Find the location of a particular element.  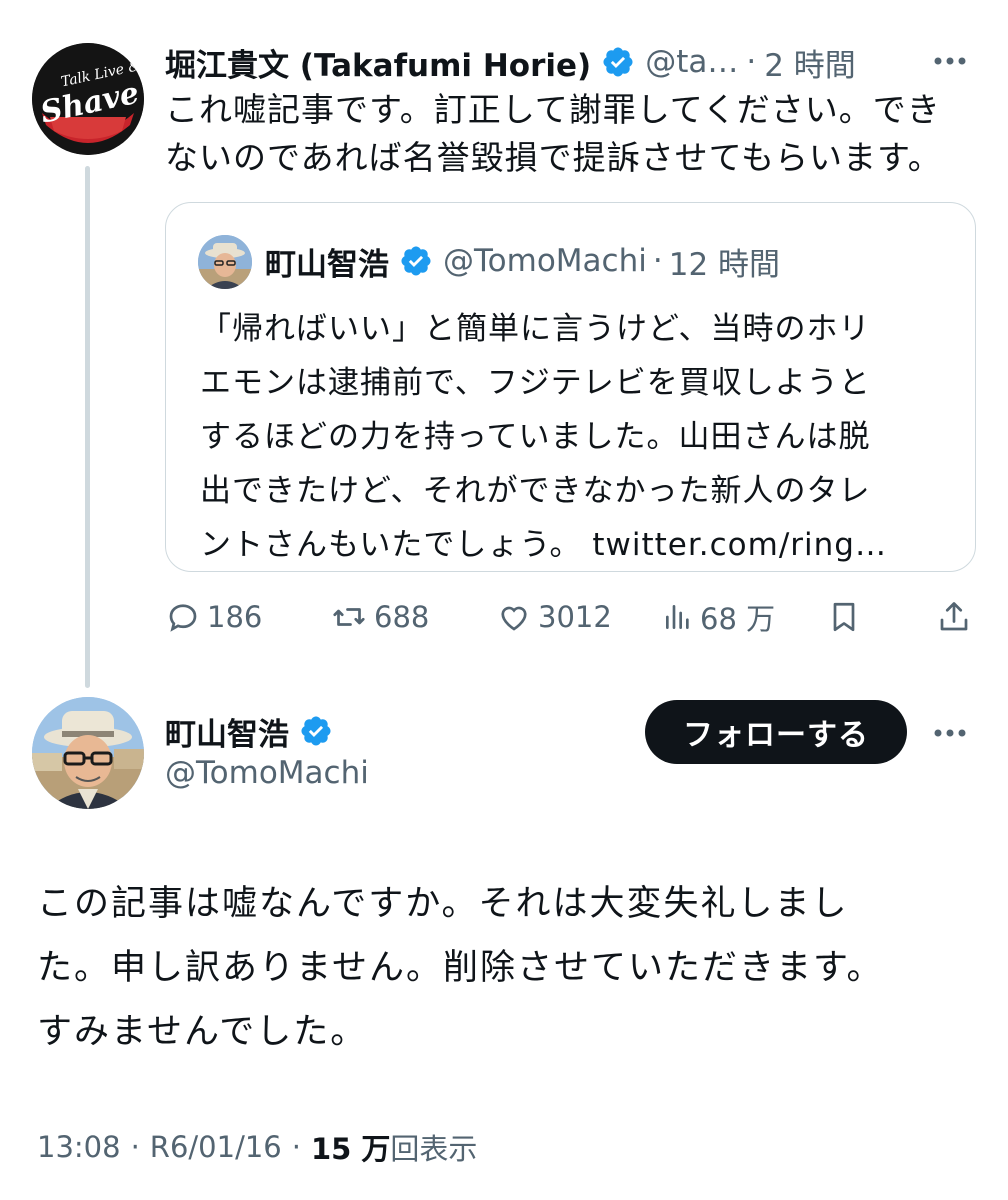

share-icon is located at coordinates (954, 616).